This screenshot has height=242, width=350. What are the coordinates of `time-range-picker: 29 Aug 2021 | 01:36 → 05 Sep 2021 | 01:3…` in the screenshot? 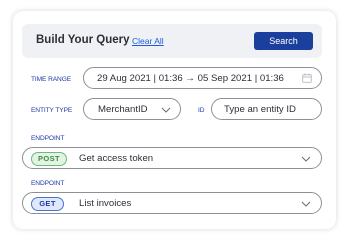 It's located at (202, 78).